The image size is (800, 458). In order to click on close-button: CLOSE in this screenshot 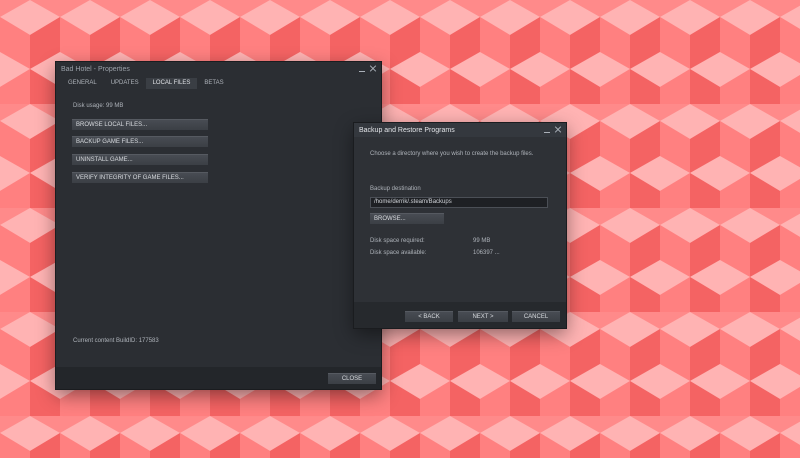, I will do `click(352, 378)`.